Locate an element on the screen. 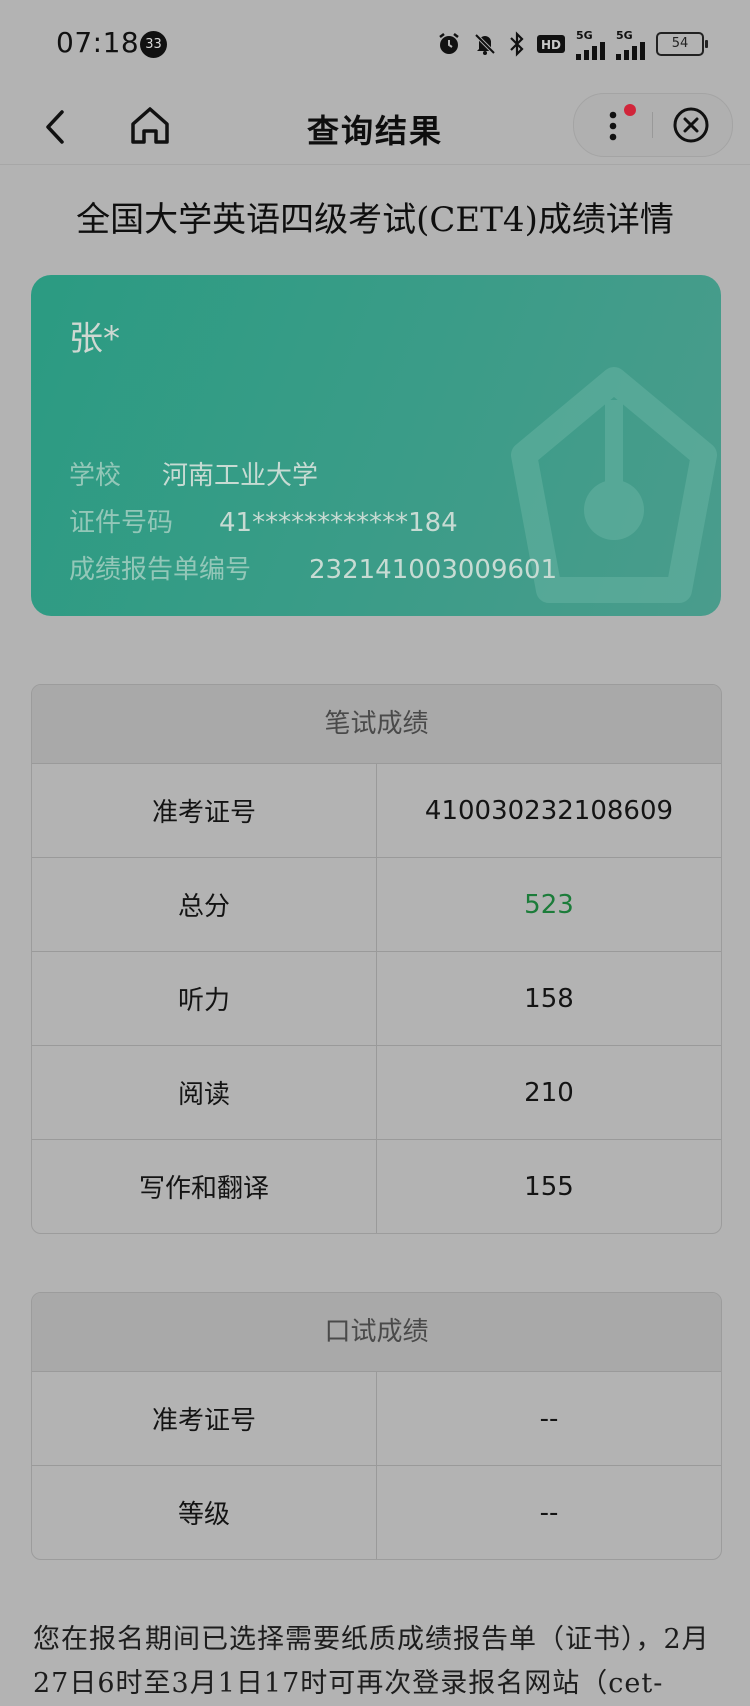 This screenshot has height=1706, width=750. svg-text: HD is located at coordinates (551, 45).